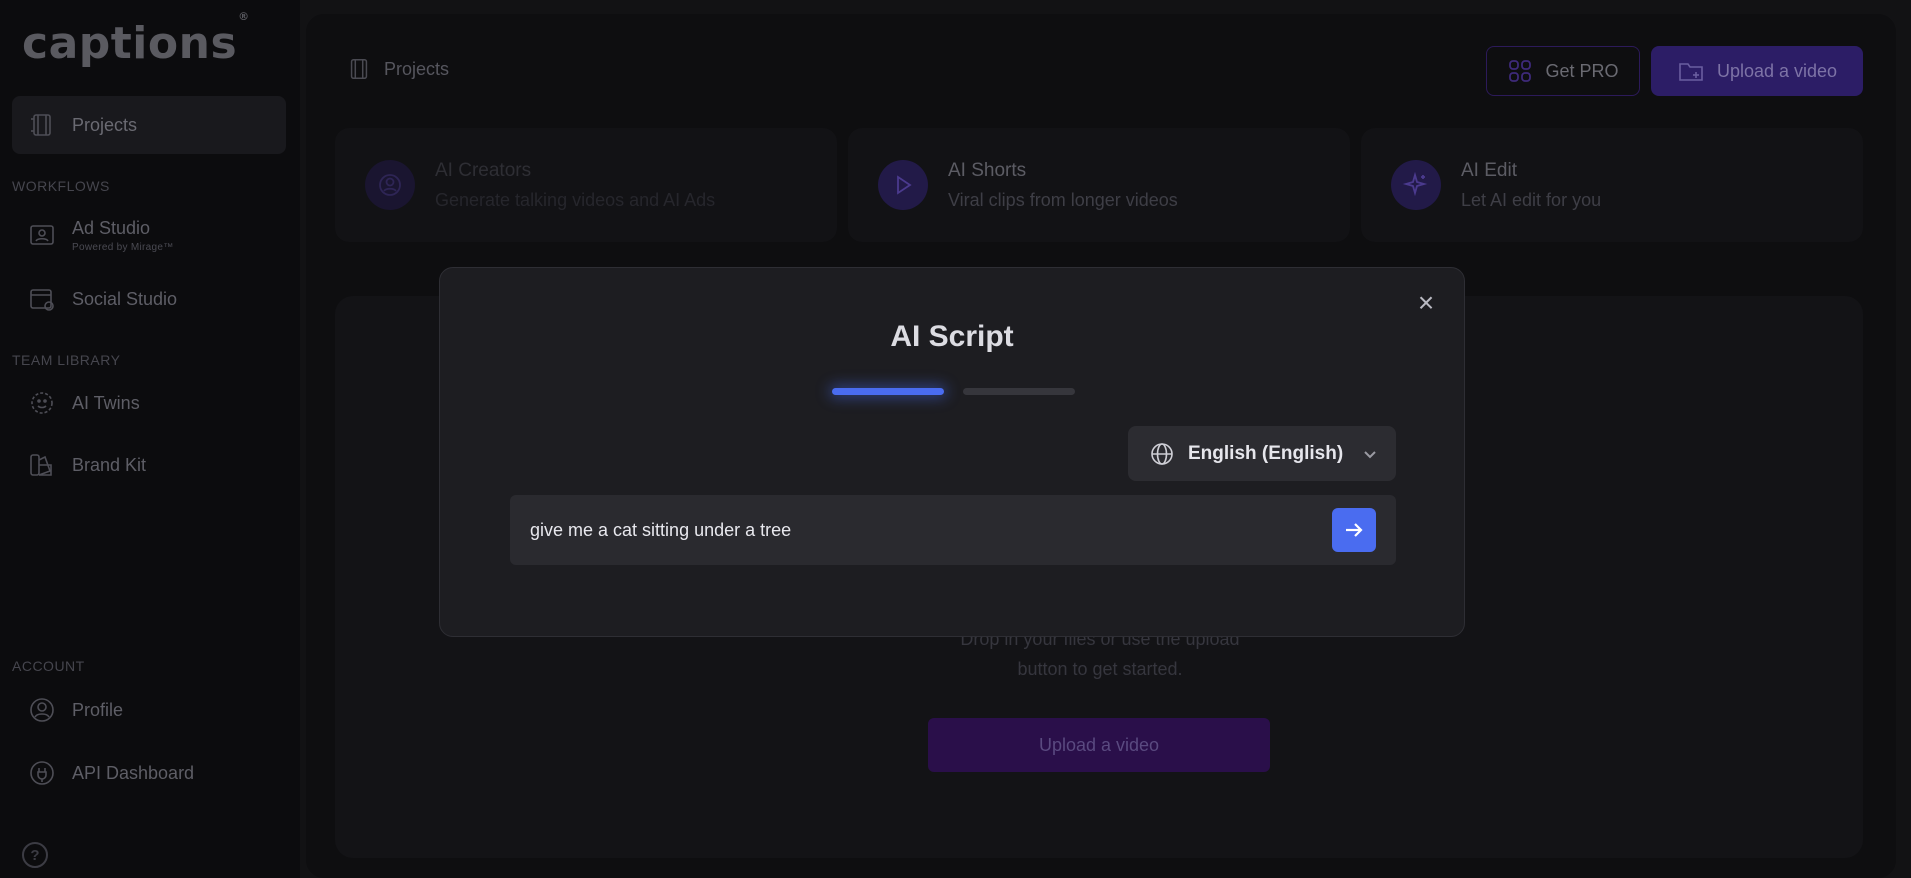 The width and height of the screenshot is (1911, 878). I want to click on ad-studio-icon, so click(42, 235).